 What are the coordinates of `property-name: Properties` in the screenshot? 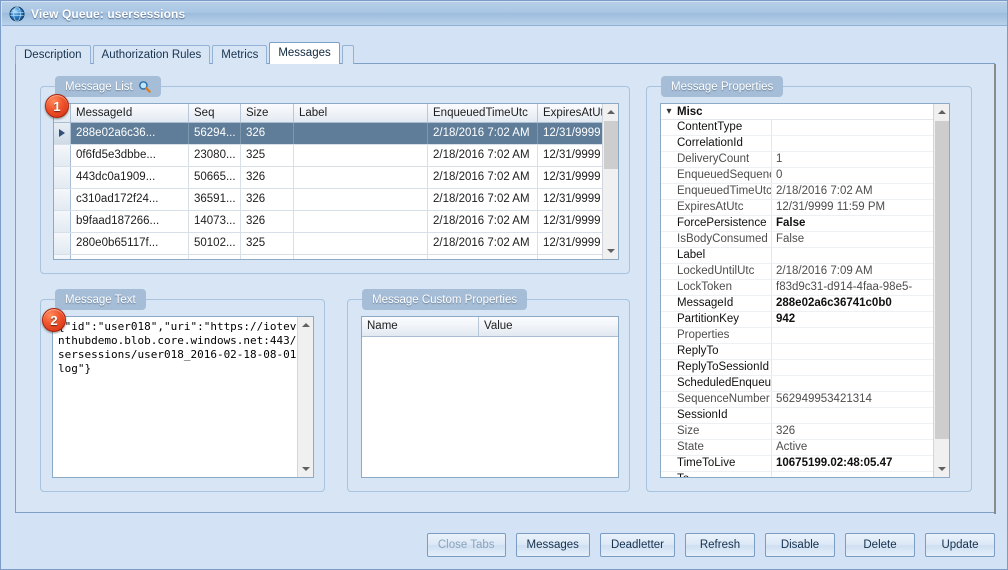 It's located at (716, 335).